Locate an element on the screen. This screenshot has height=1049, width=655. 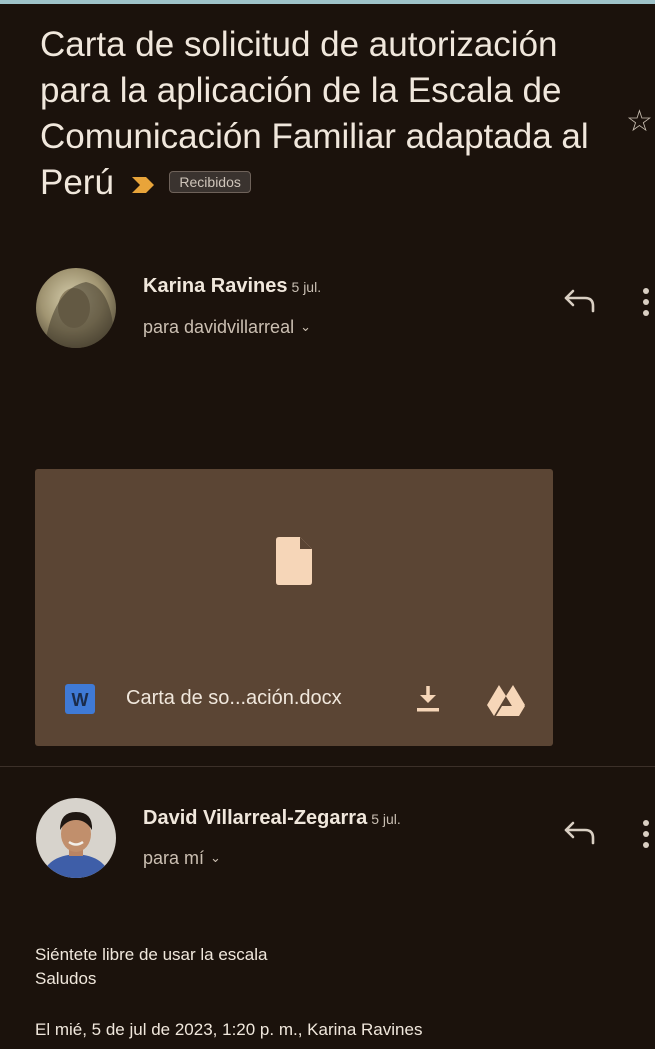
message-body: Siéntete libre de usar la escala Saludos is located at coordinates (151, 967).